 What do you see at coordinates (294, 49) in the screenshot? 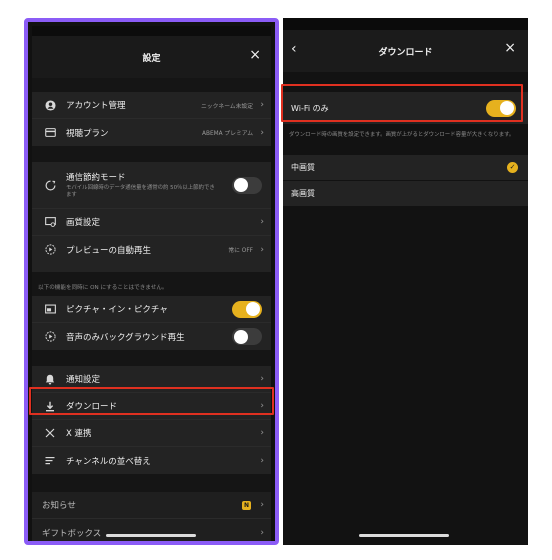
I see `back-chevron-icon: ‹` at bounding box center [294, 49].